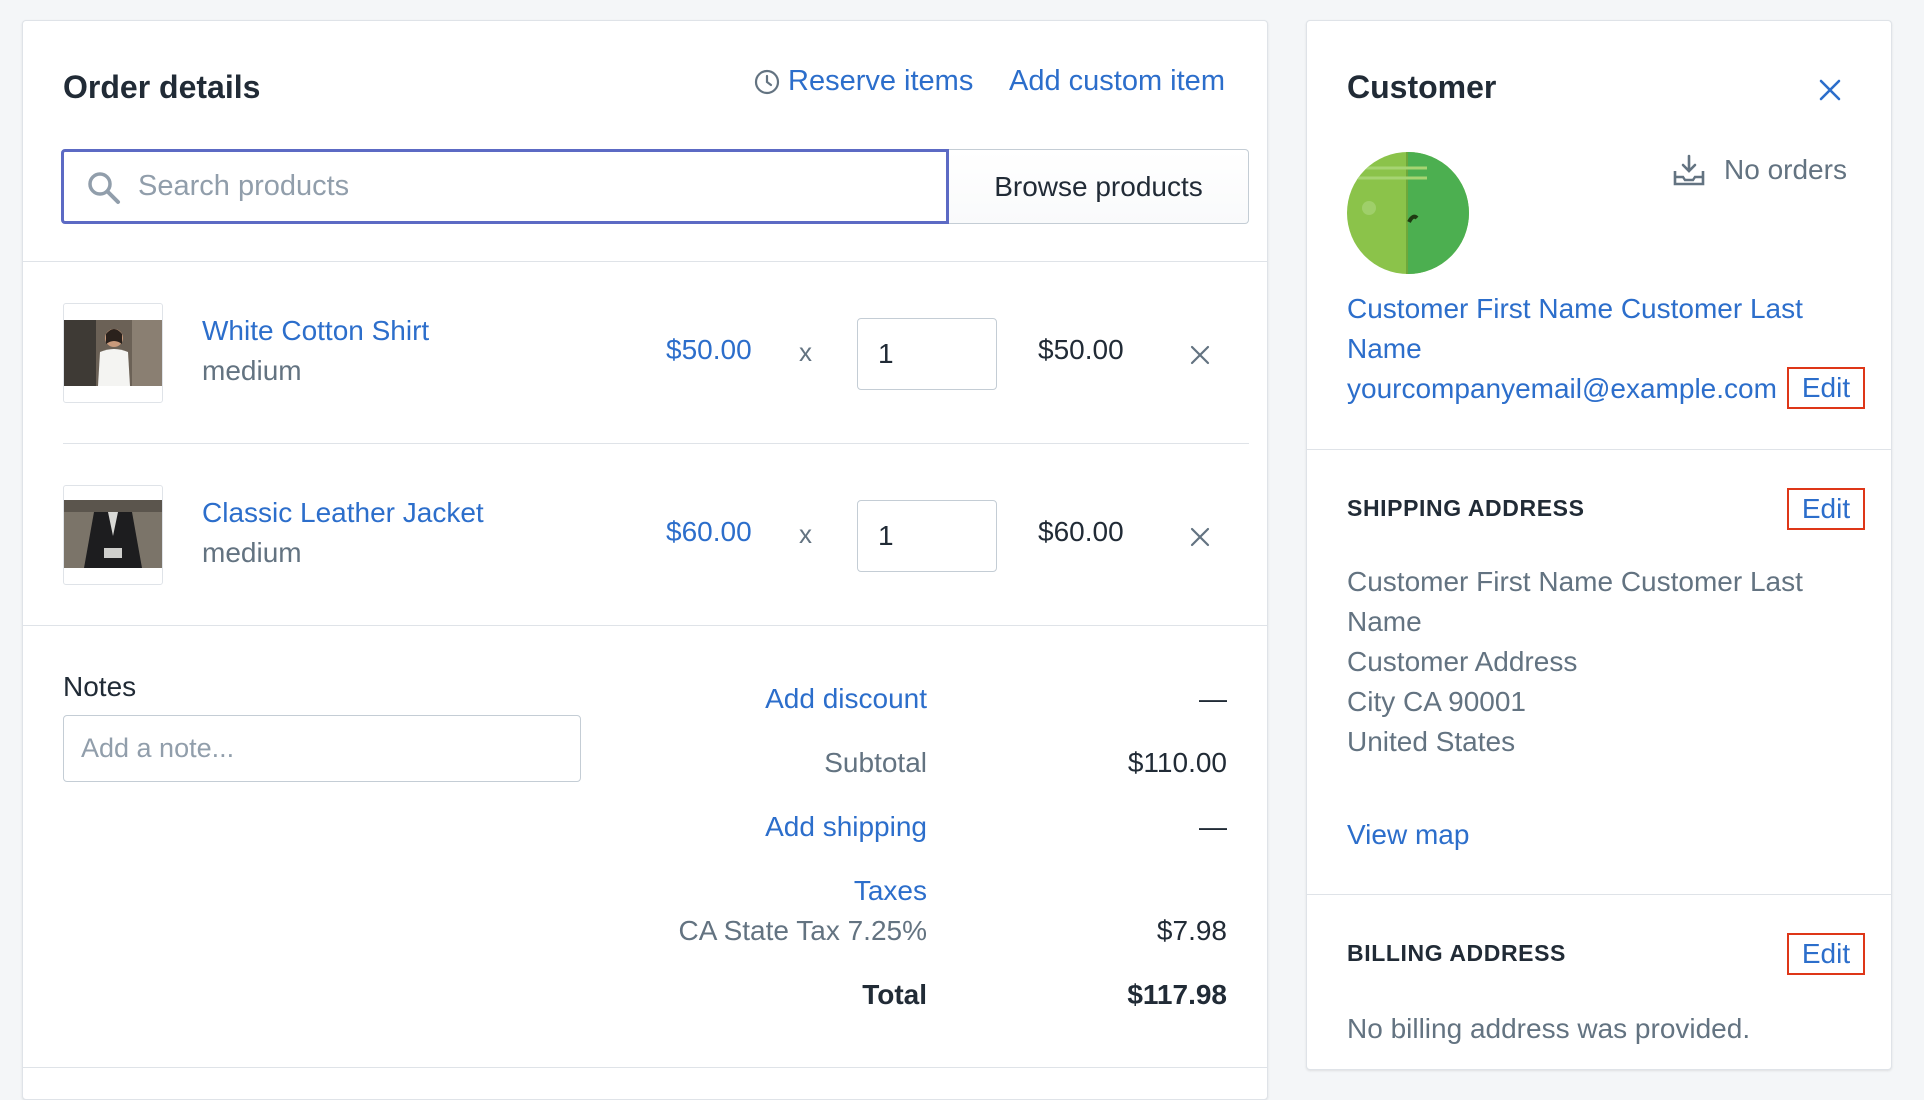 The width and height of the screenshot is (1924, 1100). What do you see at coordinates (802, 930) in the screenshot?
I see `tax-line-label: CA State Tax 7.25%` at bounding box center [802, 930].